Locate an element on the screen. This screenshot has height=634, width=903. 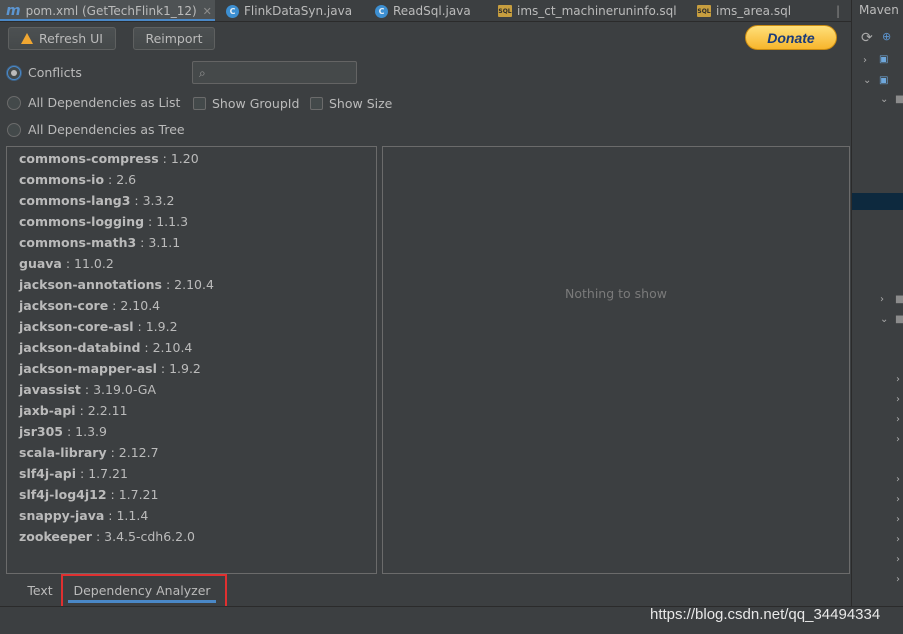
list-item: commons-math3 : 3.1.1 is located at coordinates (99, 245).